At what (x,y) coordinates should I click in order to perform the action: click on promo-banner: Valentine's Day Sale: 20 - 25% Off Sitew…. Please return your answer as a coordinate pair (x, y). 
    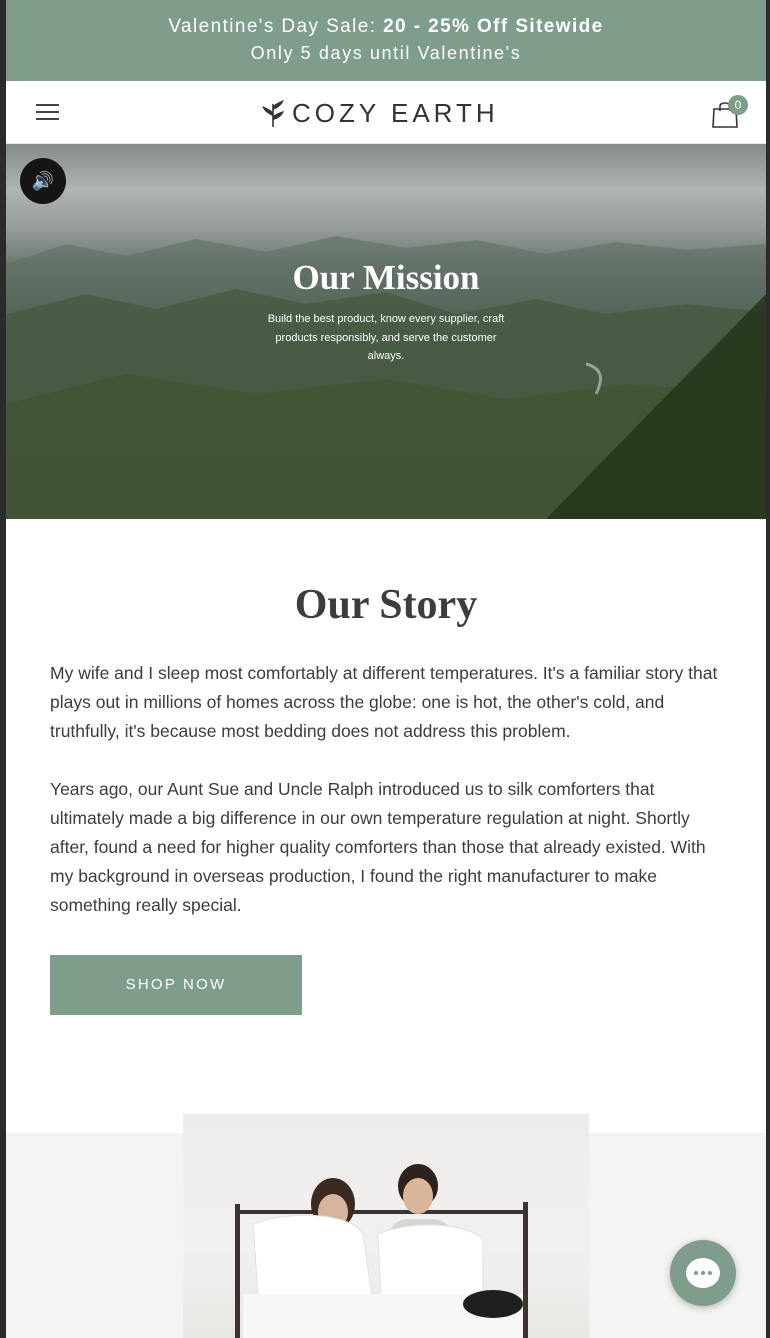
    Looking at the image, I should click on (386, 40).